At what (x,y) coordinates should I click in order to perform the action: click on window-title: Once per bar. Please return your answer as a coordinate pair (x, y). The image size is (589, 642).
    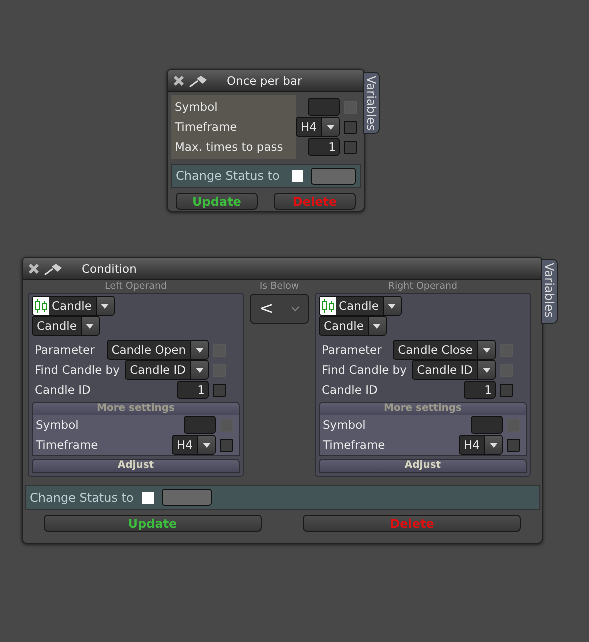
    Looking at the image, I should click on (264, 81).